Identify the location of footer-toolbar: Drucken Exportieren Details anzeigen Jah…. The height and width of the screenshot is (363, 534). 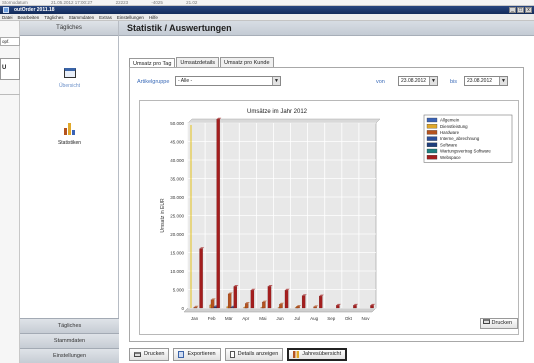
(238, 354).